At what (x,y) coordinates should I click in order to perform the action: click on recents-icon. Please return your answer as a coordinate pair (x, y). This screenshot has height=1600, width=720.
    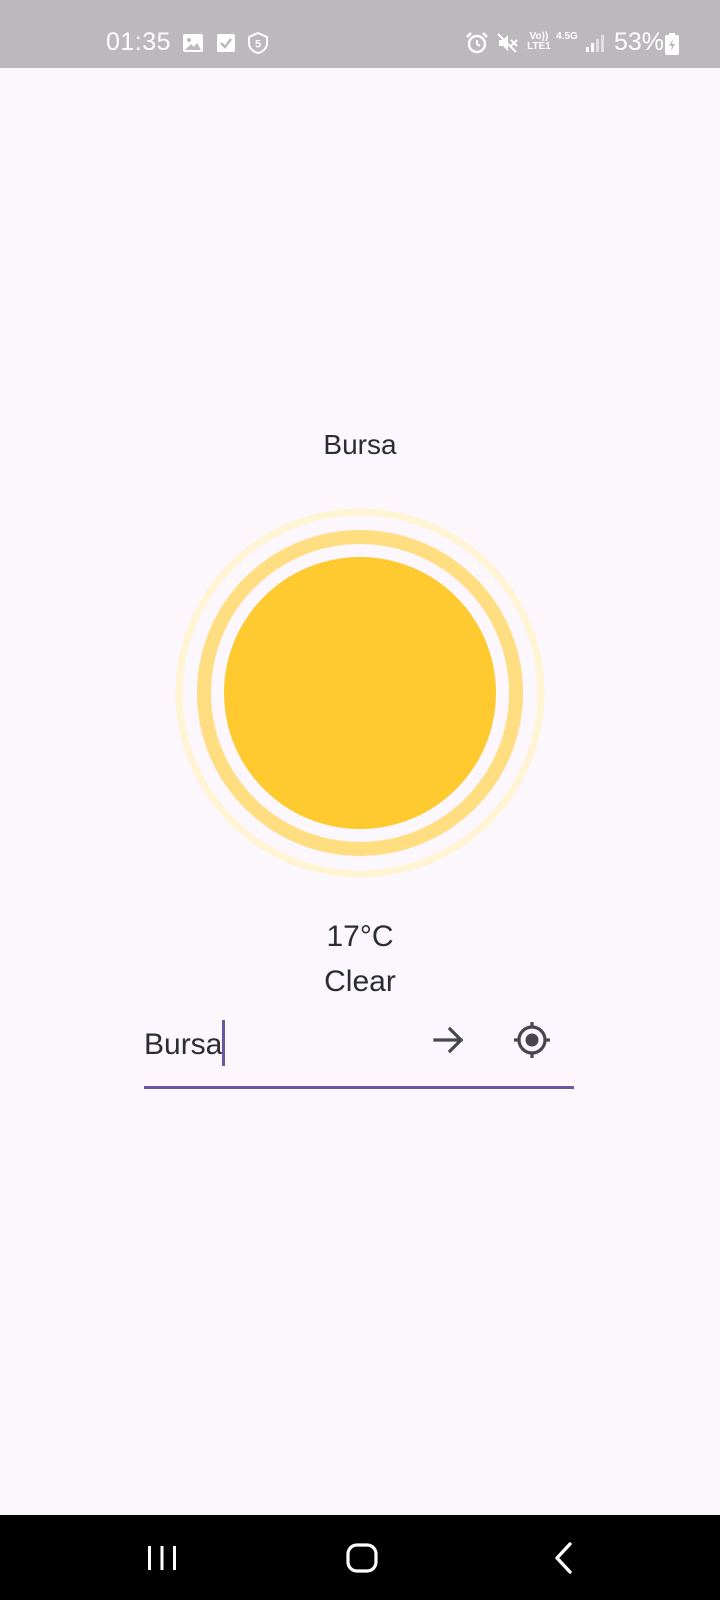
    Looking at the image, I should click on (162, 1558).